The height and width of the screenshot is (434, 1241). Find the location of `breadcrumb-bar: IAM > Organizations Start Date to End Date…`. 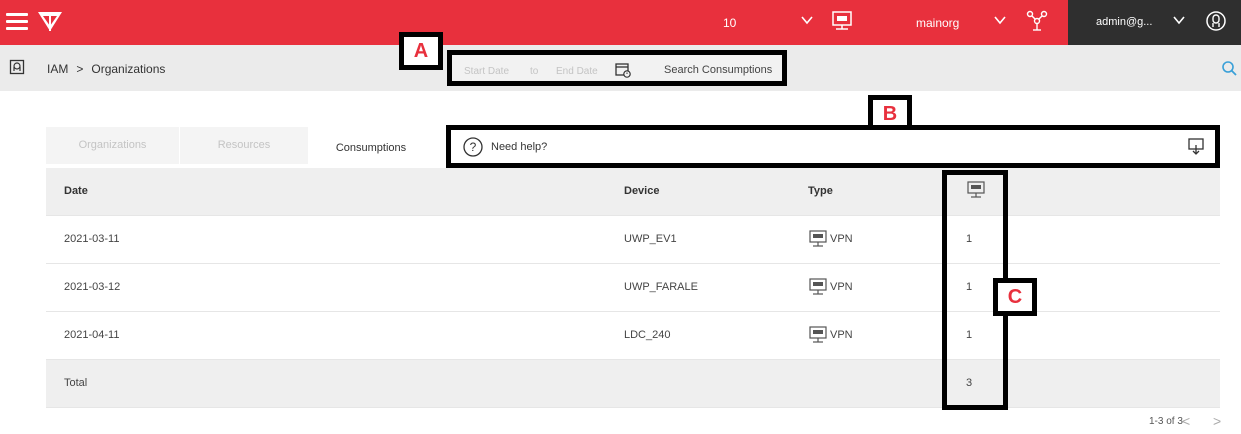

breadcrumb-bar: IAM > Organizations Start Date to End Date… is located at coordinates (620, 68).